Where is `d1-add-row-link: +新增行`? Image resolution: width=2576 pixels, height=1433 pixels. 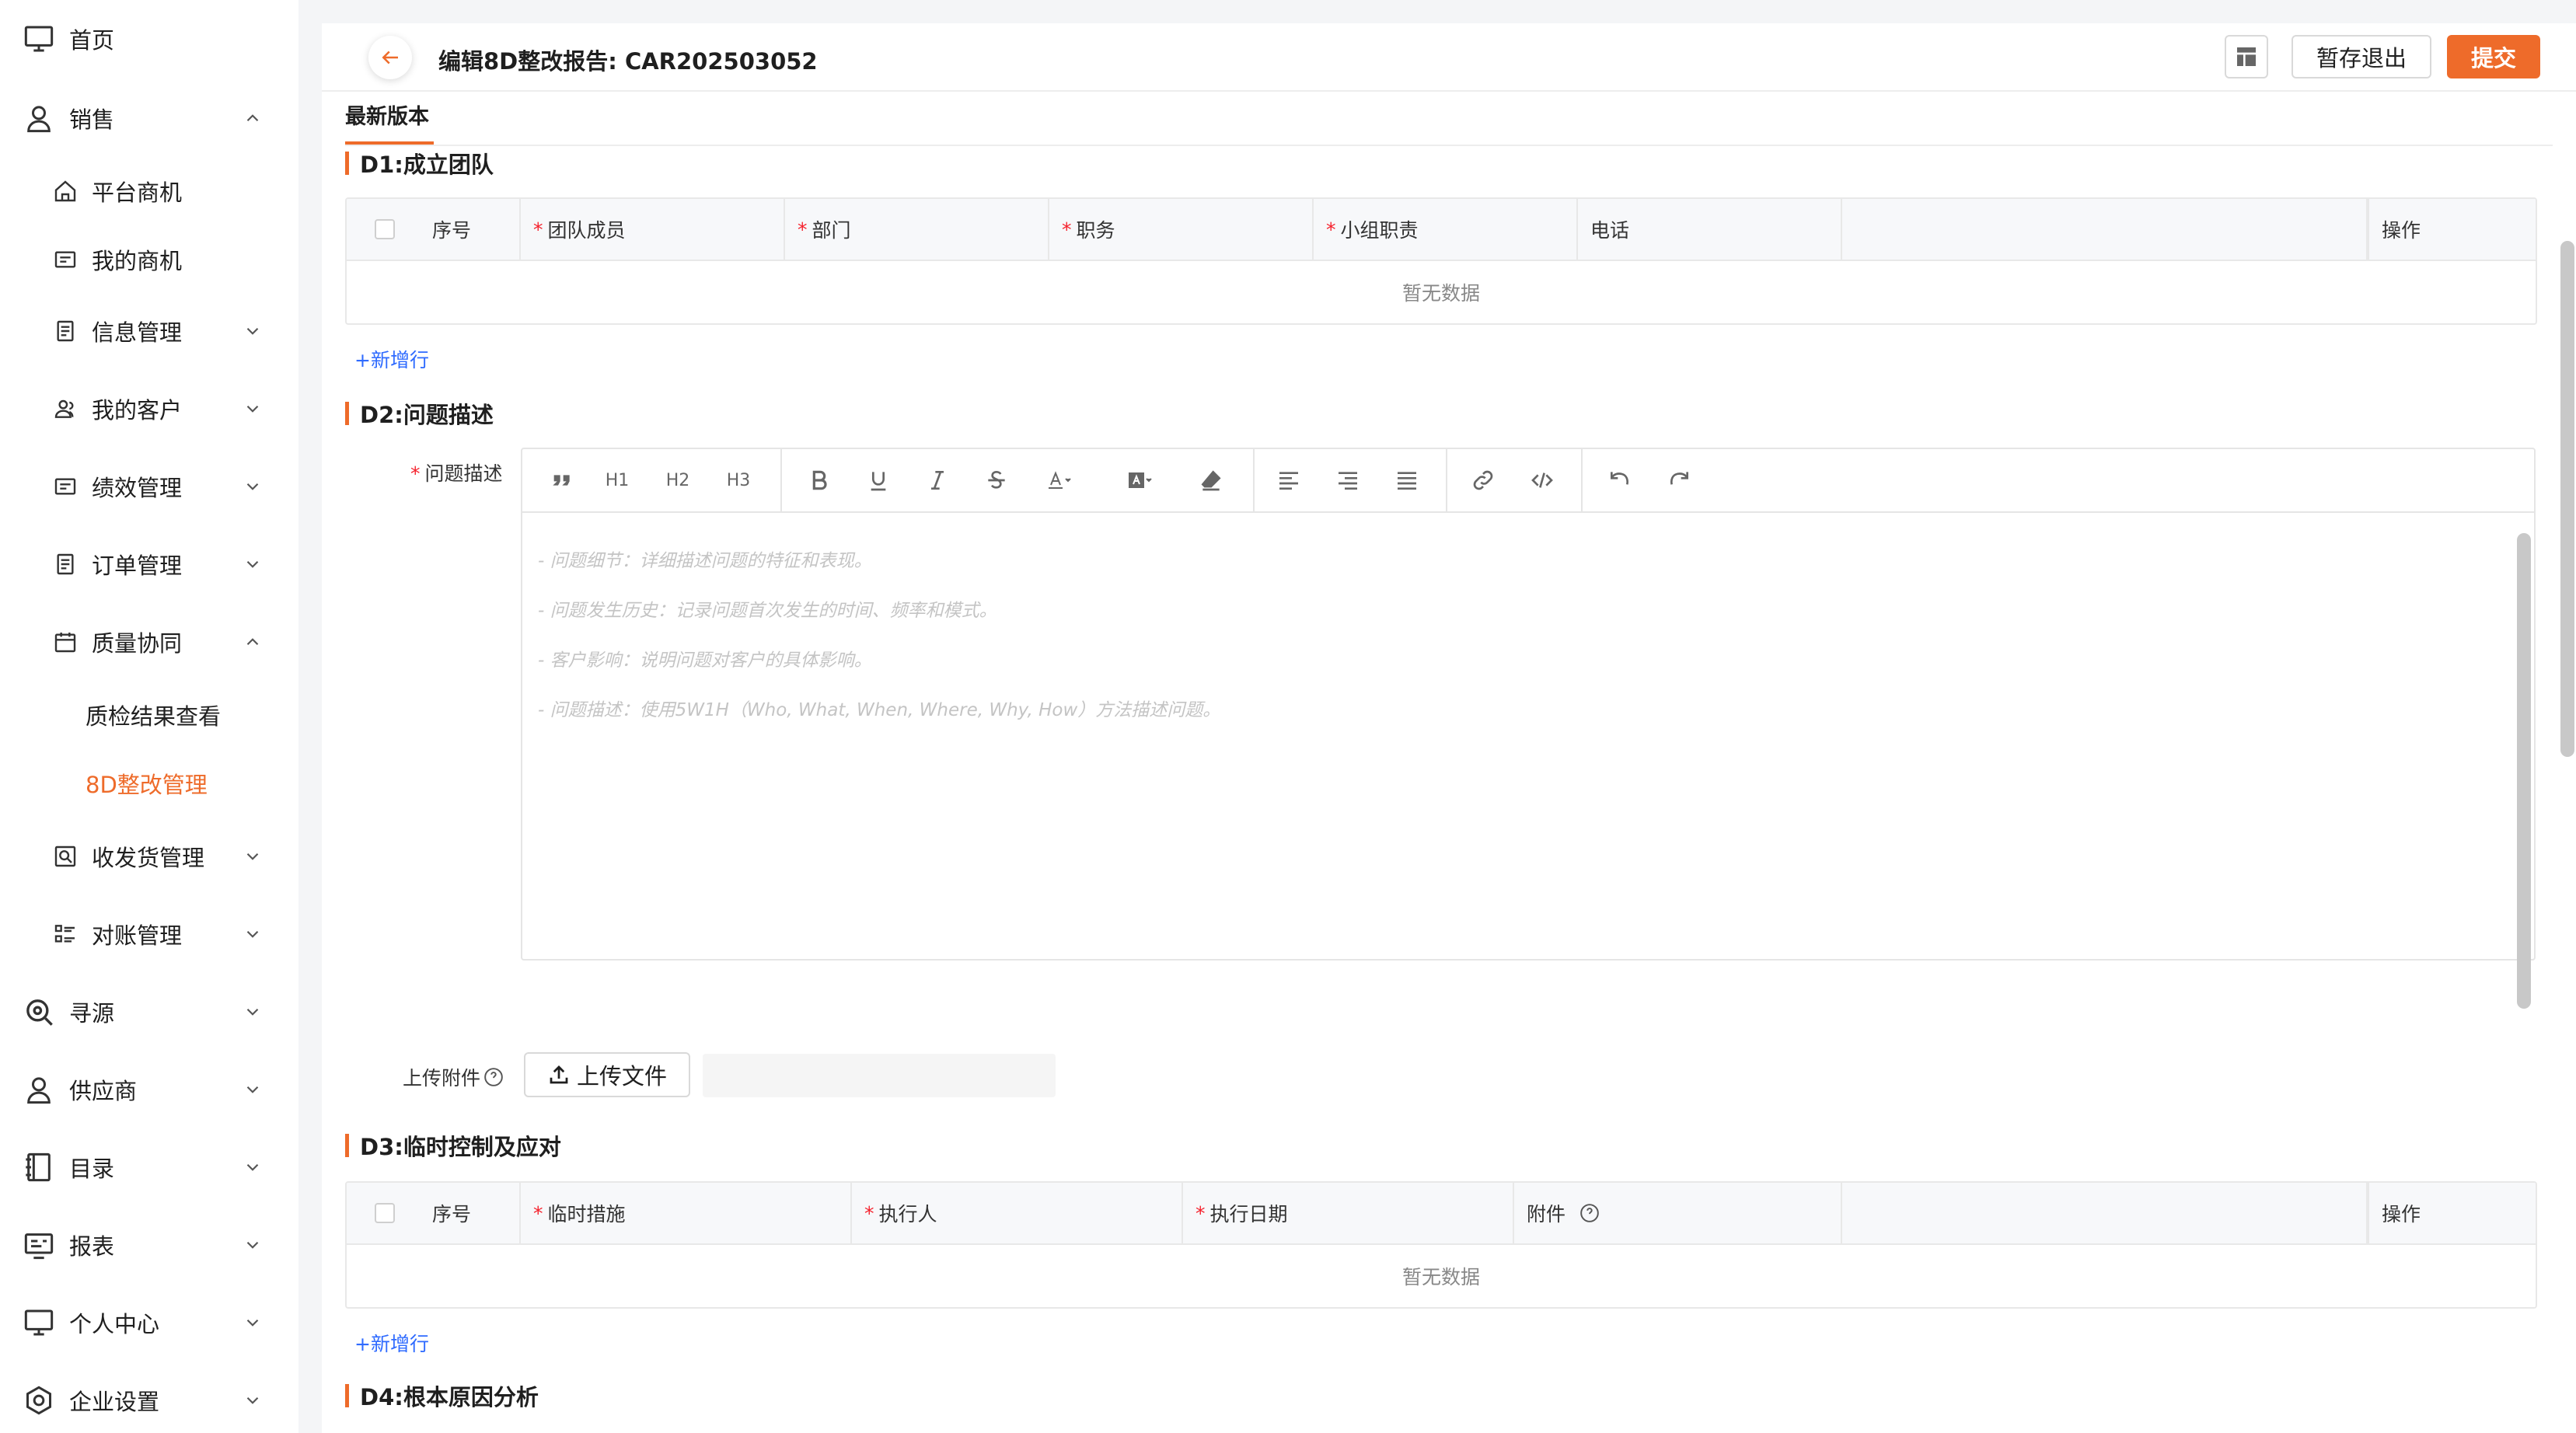 d1-add-row-link: +新增行 is located at coordinates (392, 359).